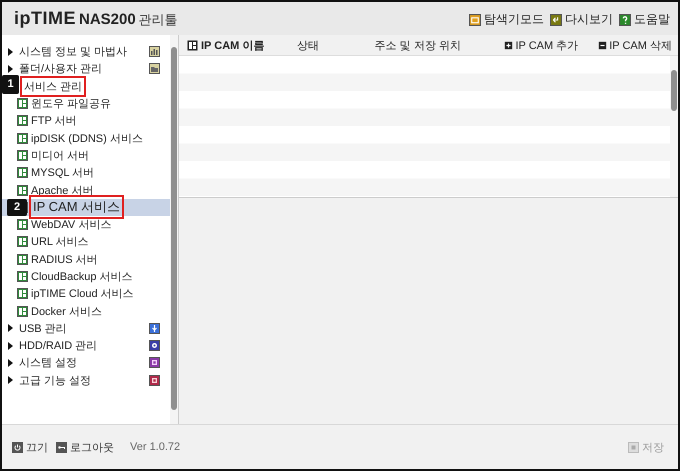 This screenshot has width=680, height=471. I want to click on item-label: ipDISK (DDNS) 서비스, so click(87, 139).